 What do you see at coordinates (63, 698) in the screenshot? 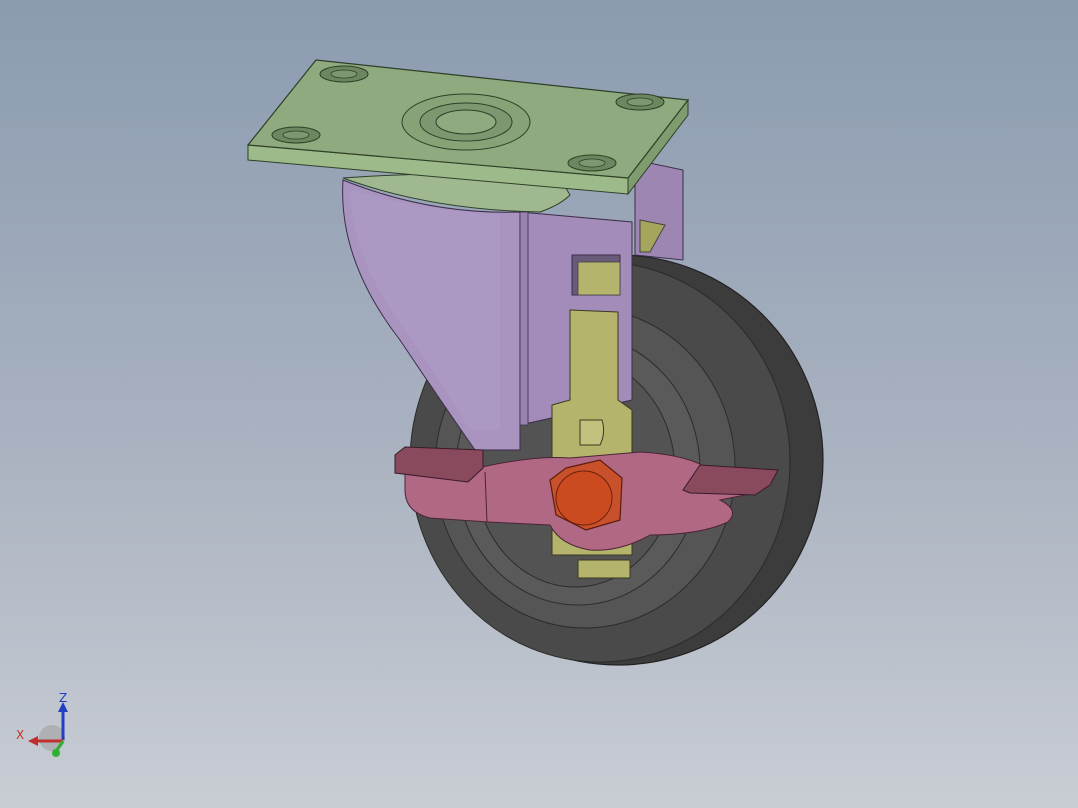
I see `z-axis-label: Z` at bounding box center [63, 698].